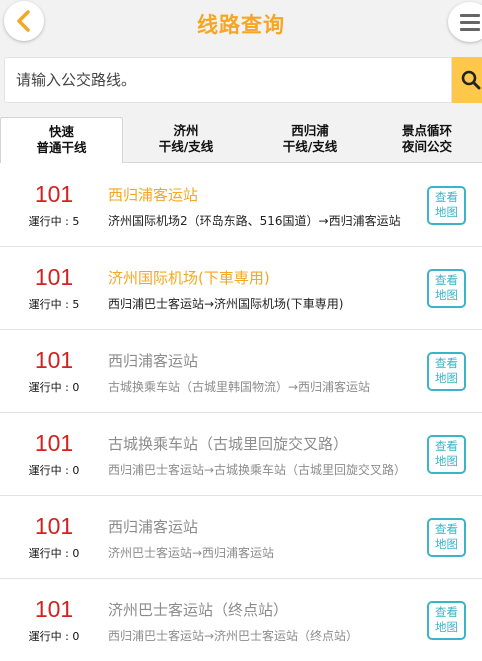  What do you see at coordinates (257, 470) in the screenshot?
I see `route-path: 西归浦巴士客运站→古城换乘车站（古城里回旋交叉路）` at bounding box center [257, 470].